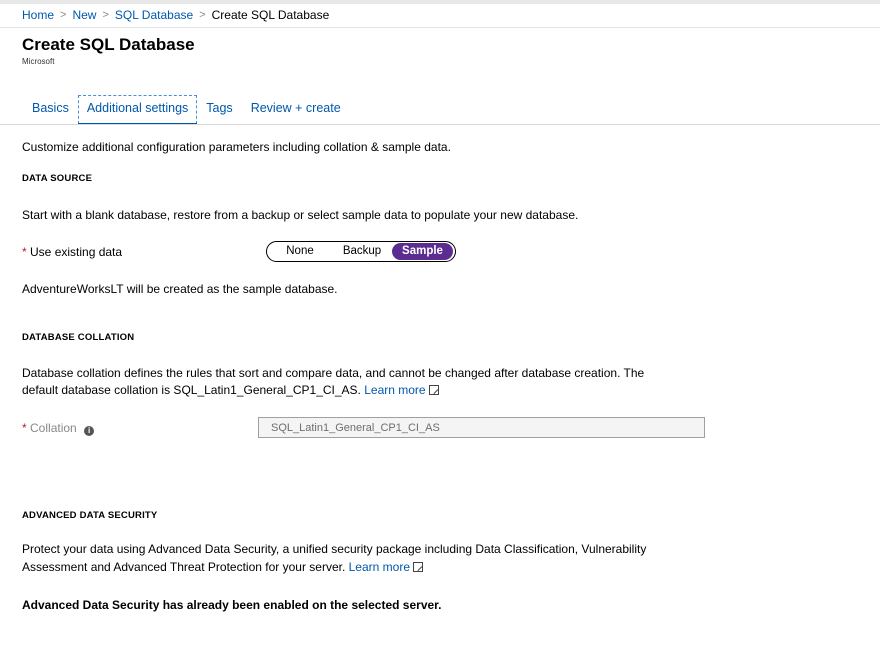 This screenshot has width=880, height=650. Describe the element at coordinates (90, 515) in the screenshot. I see `security-heading: ADVANCED DATA SECURITY` at that location.